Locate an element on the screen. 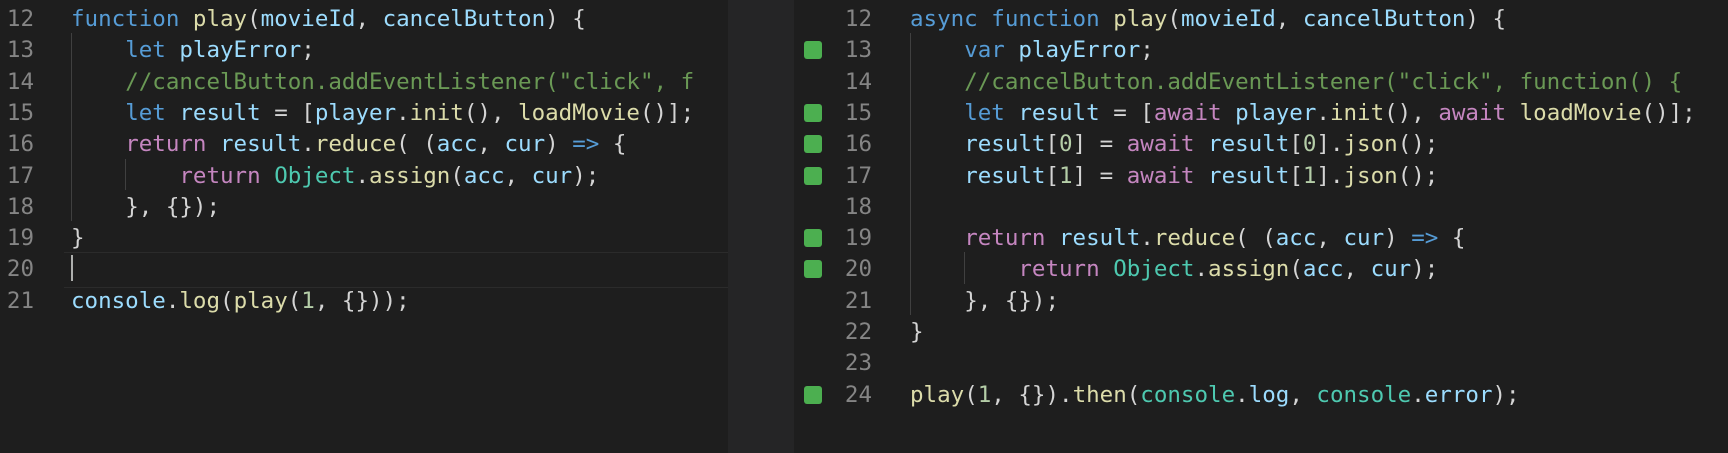  code-line: 22} is located at coordinates (1261, 332).